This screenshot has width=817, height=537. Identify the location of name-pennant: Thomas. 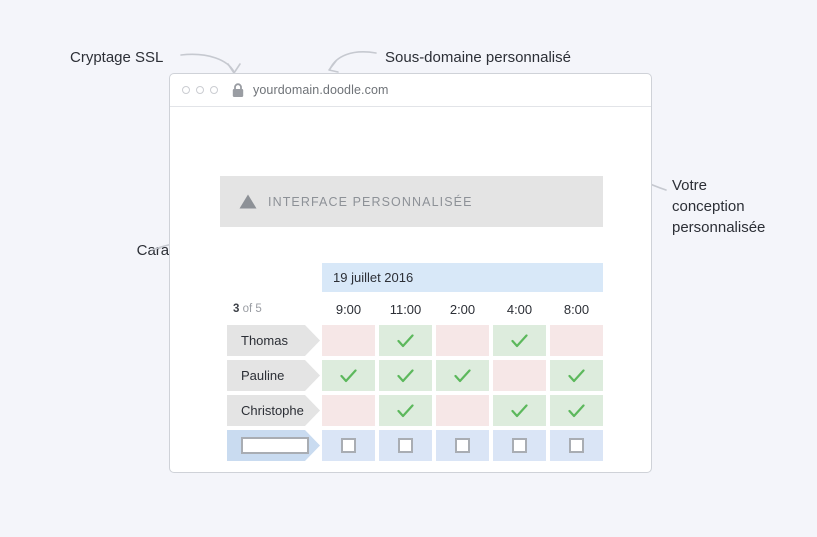
(273, 340).